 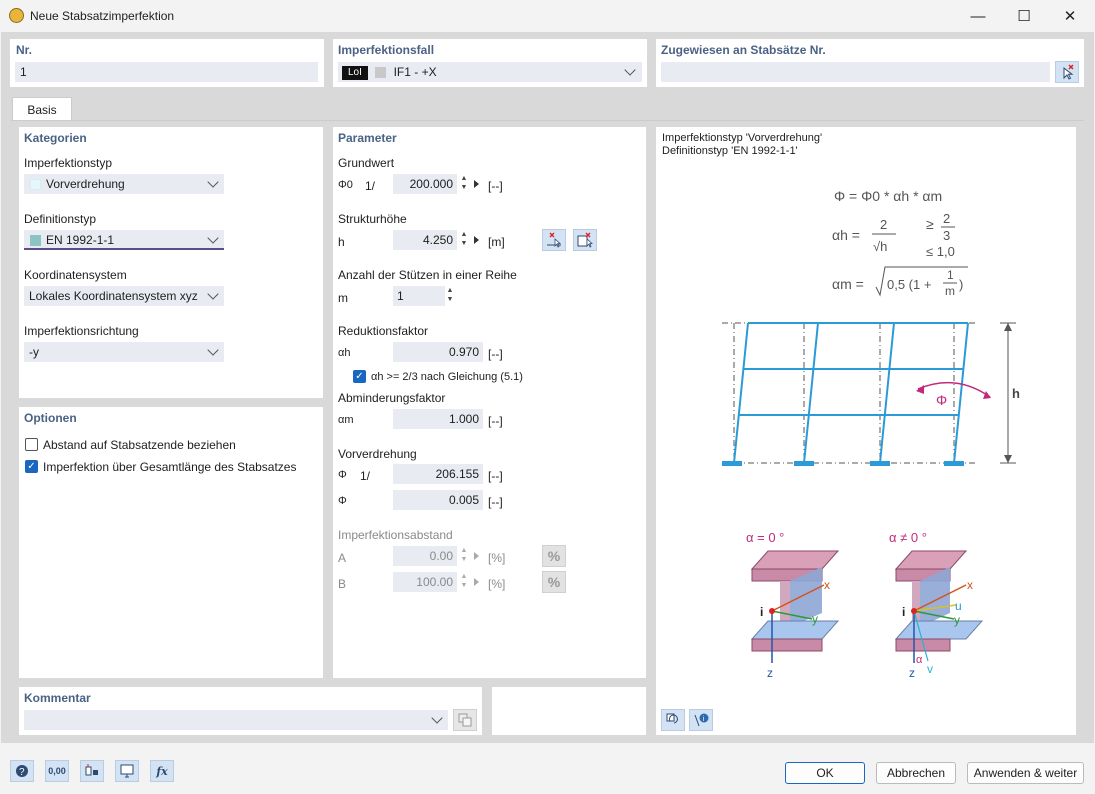 What do you see at coordinates (438, 474) in the screenshot?
I see `vorverdrehung-value-1: 206.155` at bounding box center [438, 474].